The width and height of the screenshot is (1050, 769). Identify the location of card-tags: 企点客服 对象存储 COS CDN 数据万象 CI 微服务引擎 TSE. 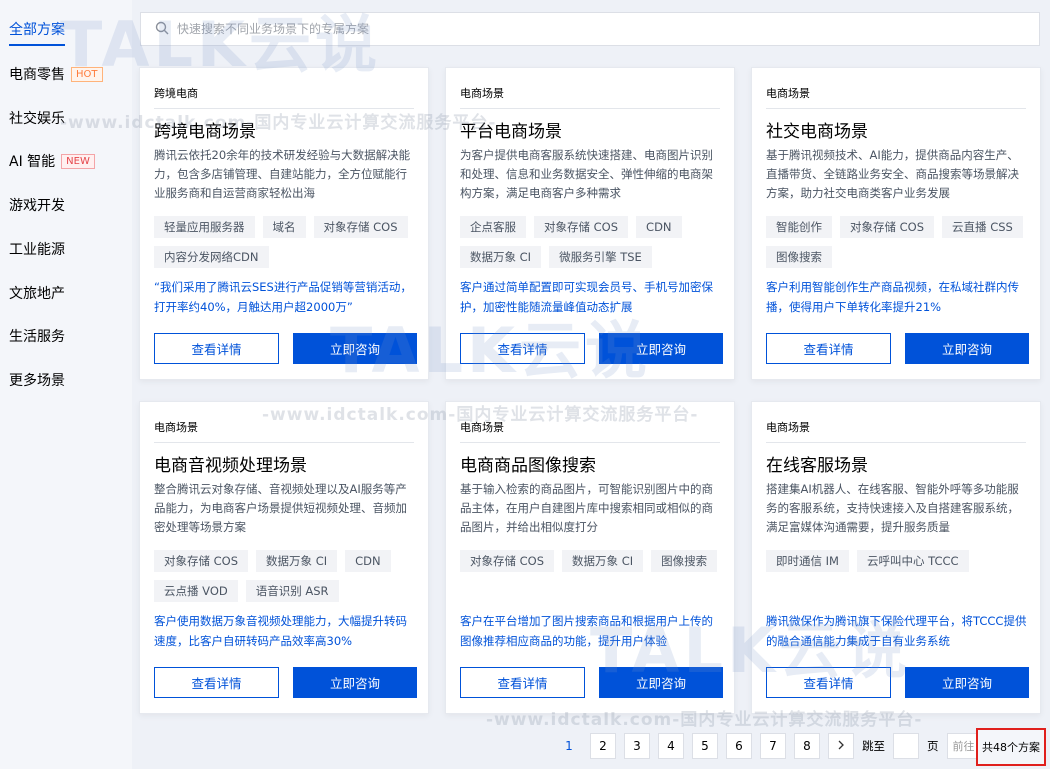
(593, 242).